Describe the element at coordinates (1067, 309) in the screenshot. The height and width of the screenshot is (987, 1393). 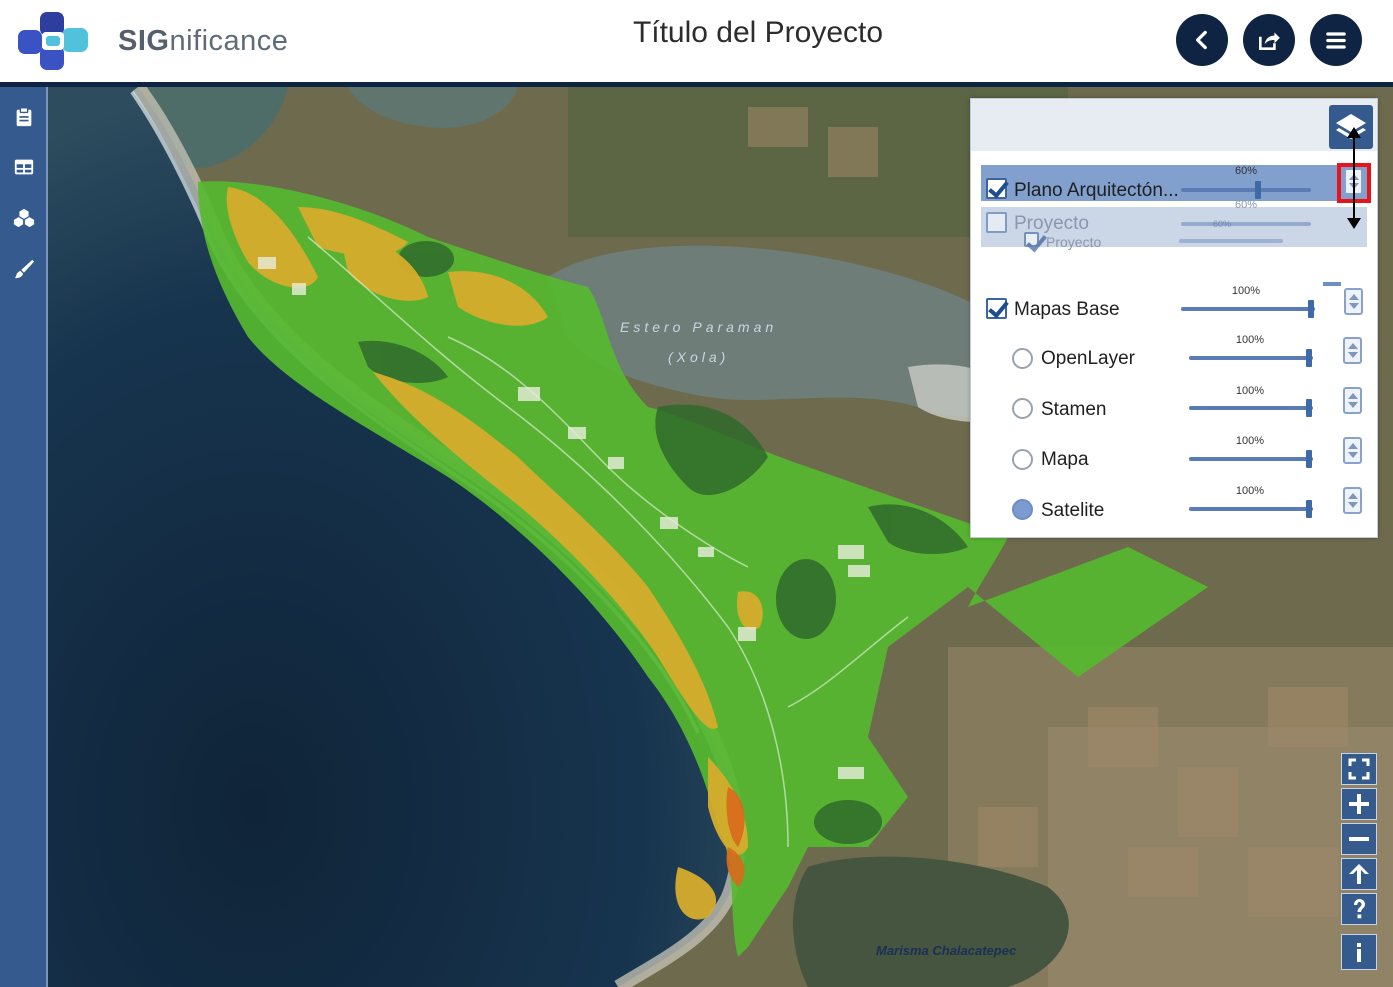
I see `mapas-base-label: Mapas Base` at that location.